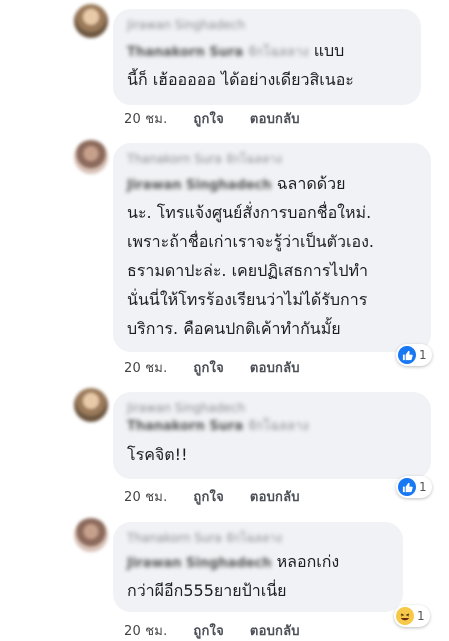 This screenshot has width=449, height=641. I want to click on comment-line: นั่นนี่ให้โทรร้องเรียนว่าไม่ได้รับการ, so click(247, 299).